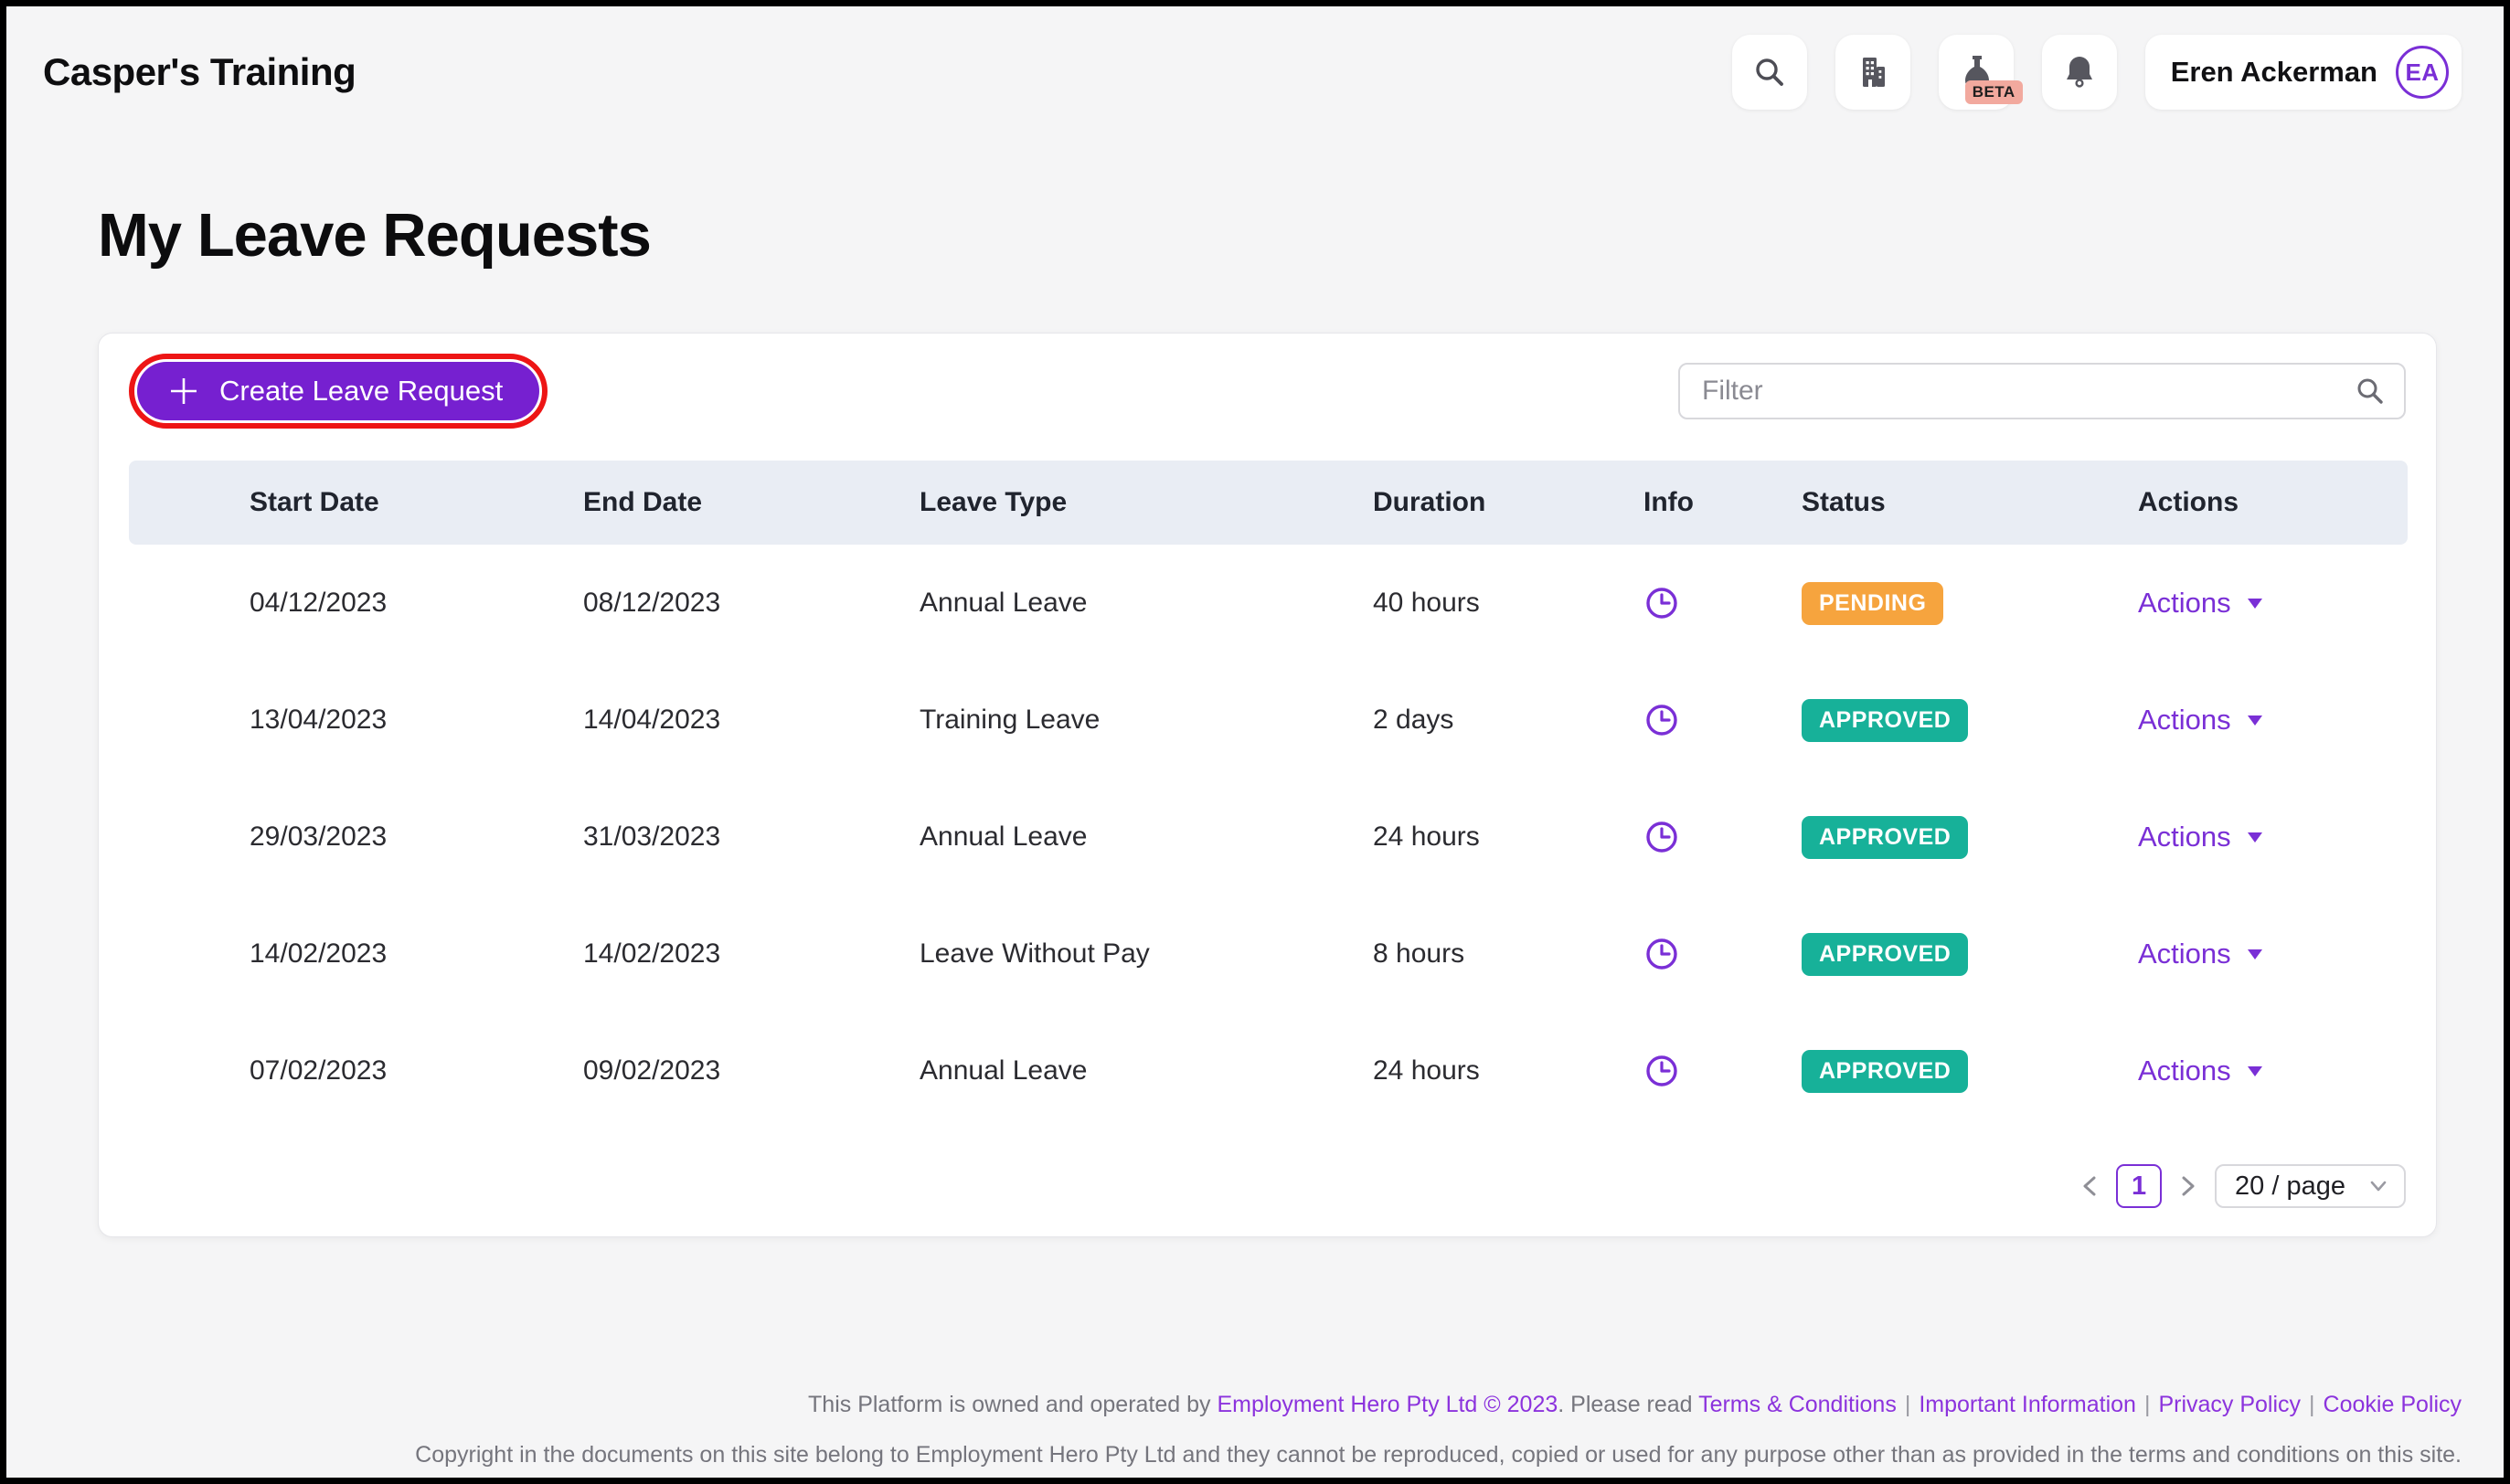 The height and width of the screenshot is (1484, 2510). What do you see at coordinates (183, 391) in the screenshot?
I see `plus-icon` at bounding box center [183, 391].